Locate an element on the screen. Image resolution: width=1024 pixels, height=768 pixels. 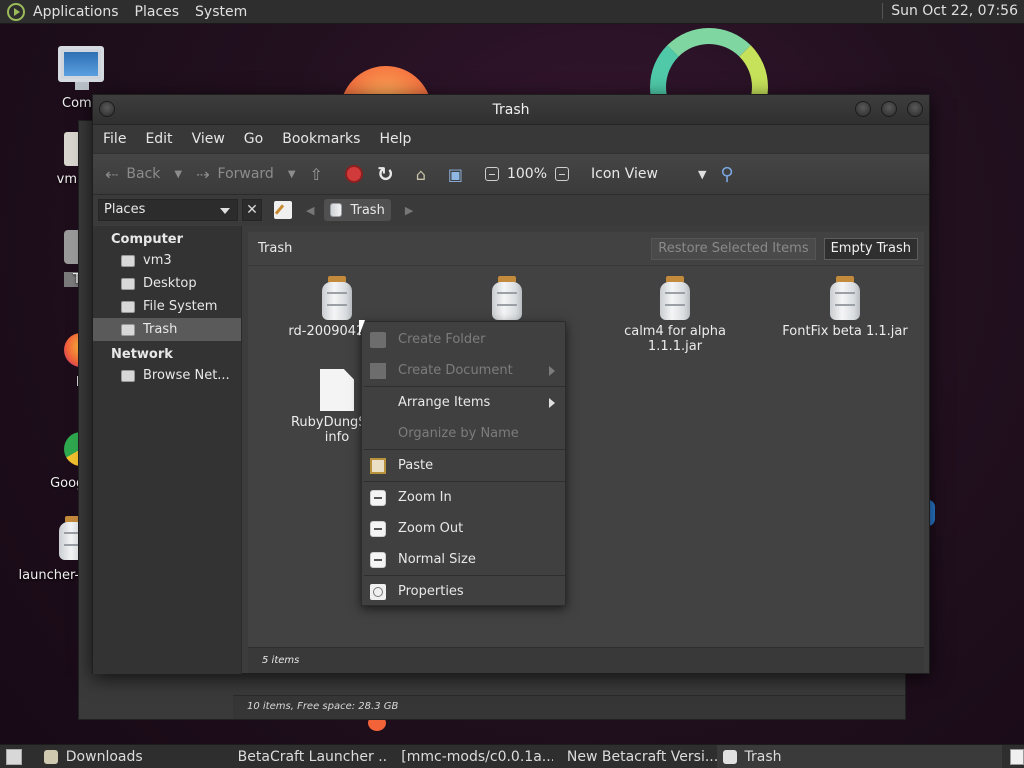
trash-applet-icon is located at coordinates (1017, 756).